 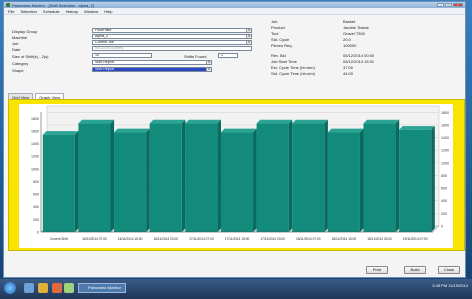 I want to click on close-button: Close, so click(x=449, y=270).